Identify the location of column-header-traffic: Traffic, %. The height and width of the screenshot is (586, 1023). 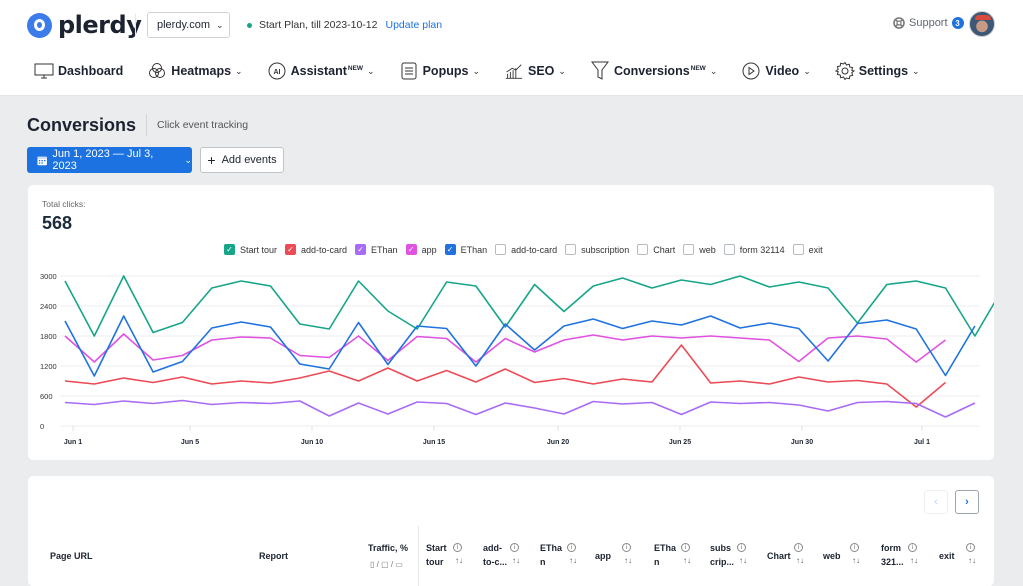
(388, 548).